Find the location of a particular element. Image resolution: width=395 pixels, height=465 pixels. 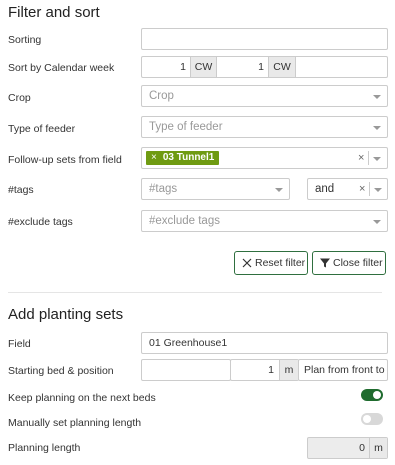

cw-to-input: 1 is located at coordinates (240, 67).